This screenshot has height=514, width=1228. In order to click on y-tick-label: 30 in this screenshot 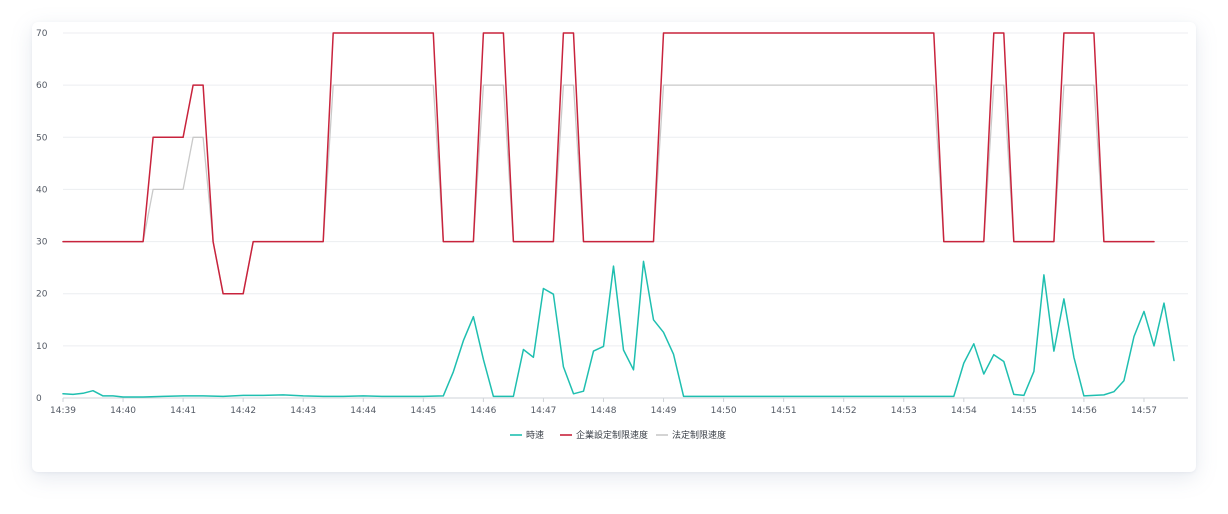, I will do `click(42, 243)`.